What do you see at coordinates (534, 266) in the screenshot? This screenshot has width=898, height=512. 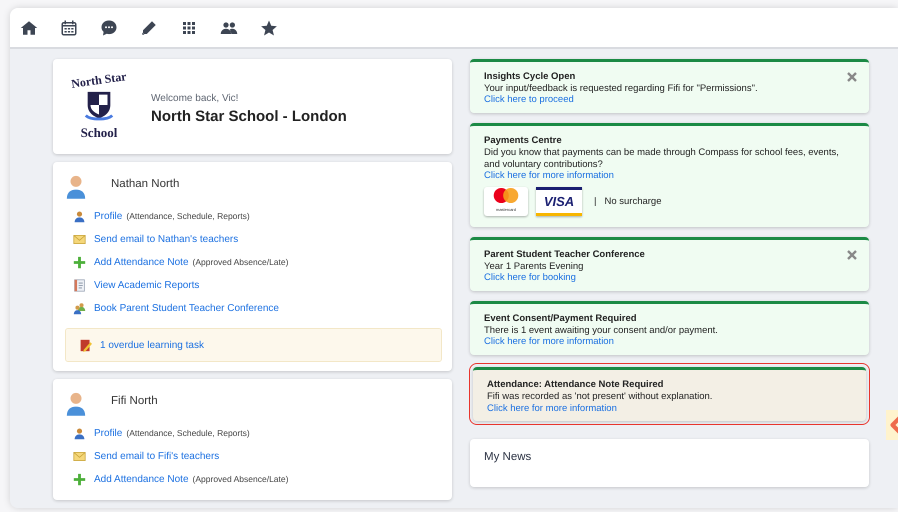 I see `notice-text: Year 1 Parents Evening` at bounding box center [534, 266].